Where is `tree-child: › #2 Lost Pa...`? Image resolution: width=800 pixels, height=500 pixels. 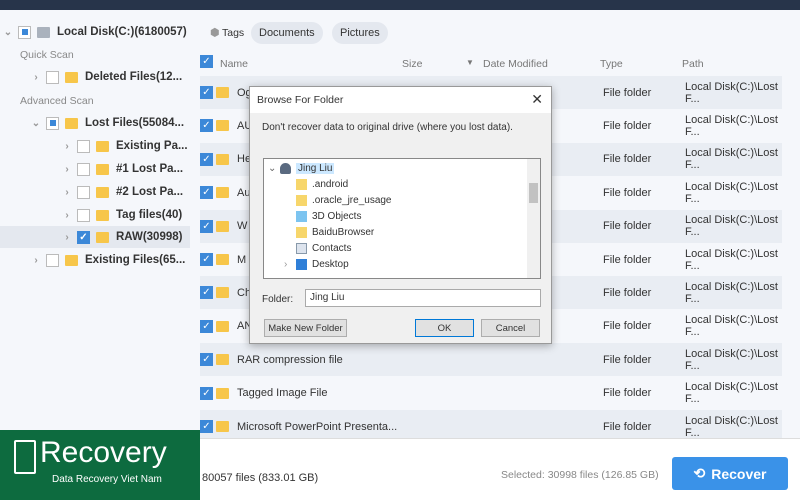
tree-child: › #2 Lost Pa... is located at coordinates (122, 192).